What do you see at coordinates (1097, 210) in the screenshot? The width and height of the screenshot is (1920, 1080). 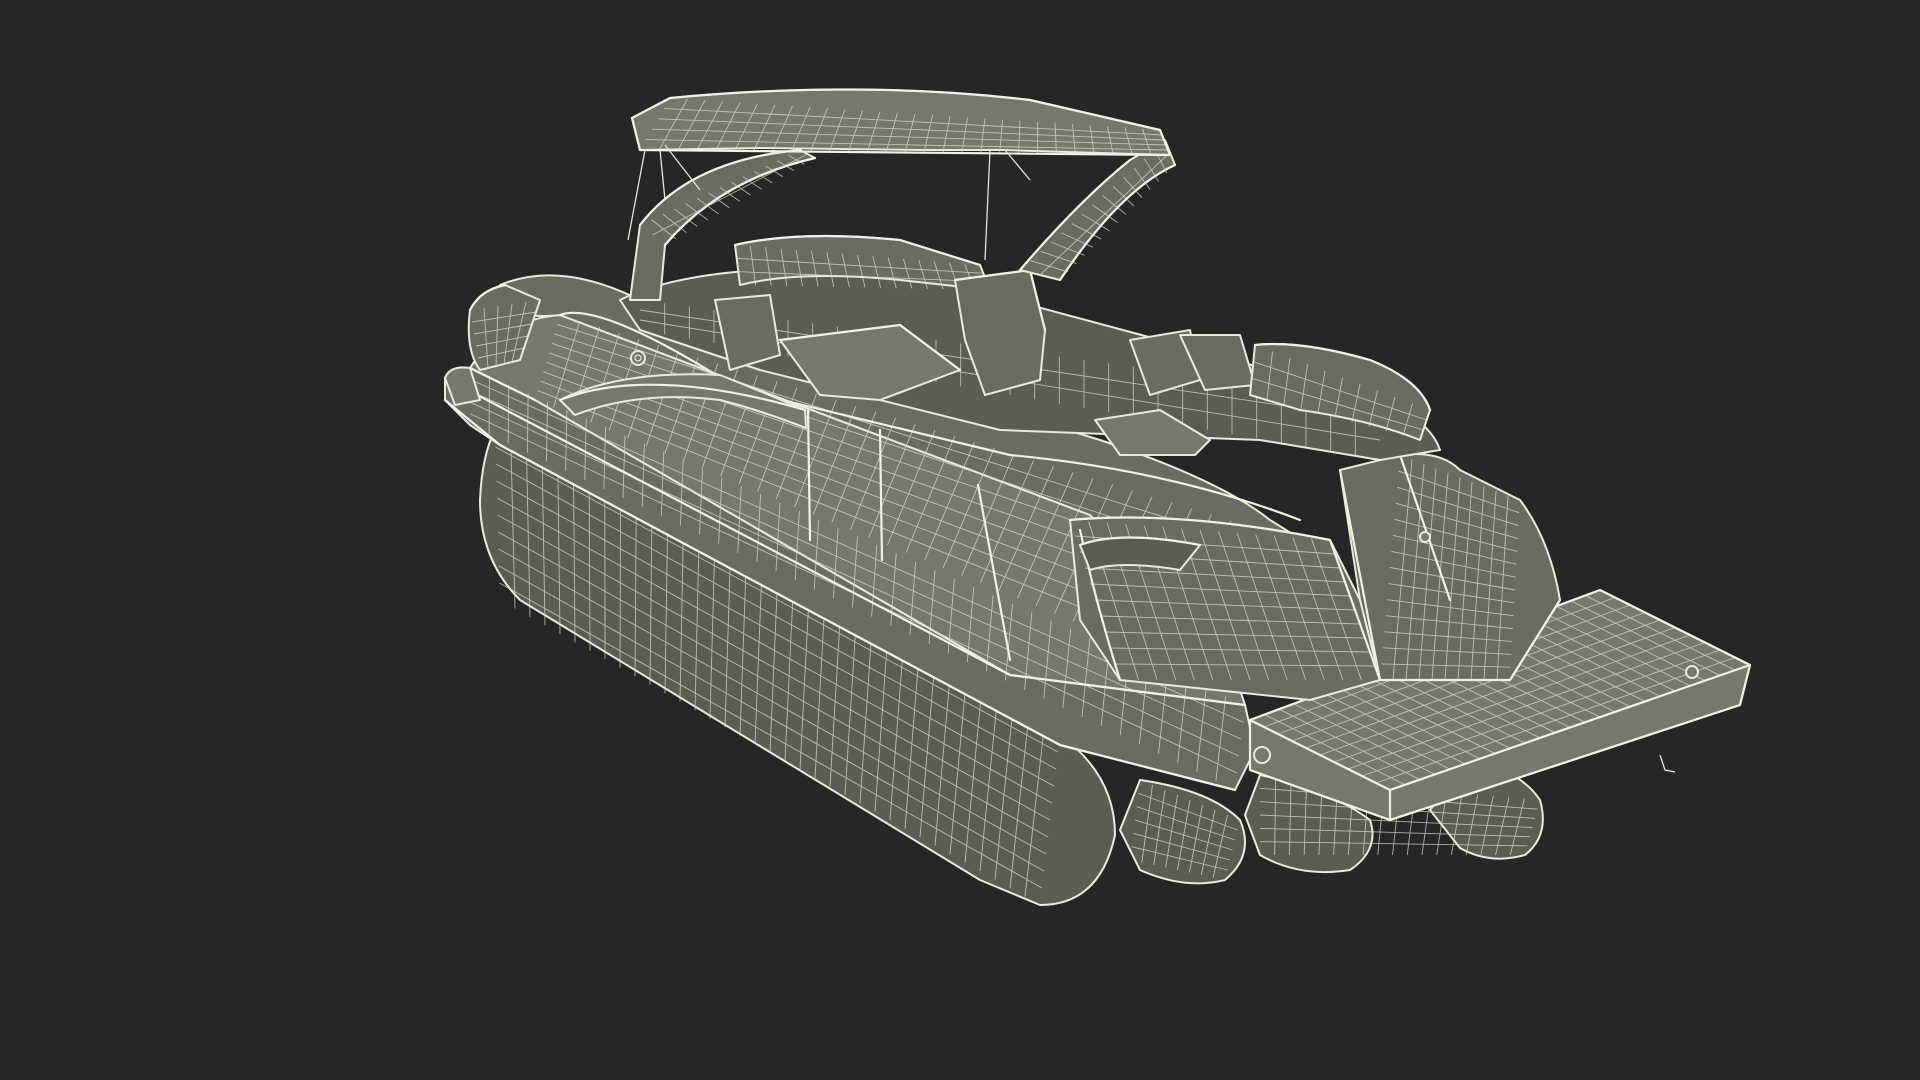 I see `bimini-arch-right` at bounding box center [1097, 210].